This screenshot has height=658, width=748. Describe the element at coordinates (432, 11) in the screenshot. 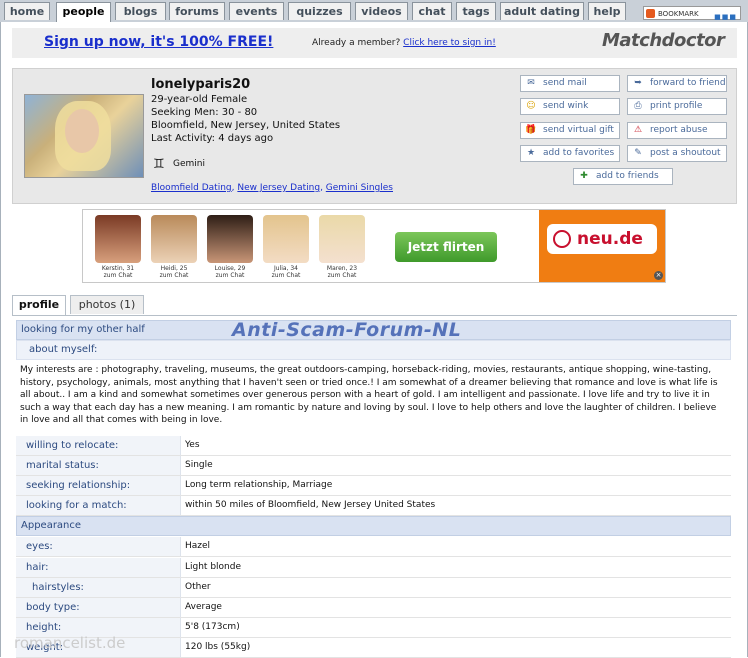

I see `nav-tab-chat: chat` at that location.